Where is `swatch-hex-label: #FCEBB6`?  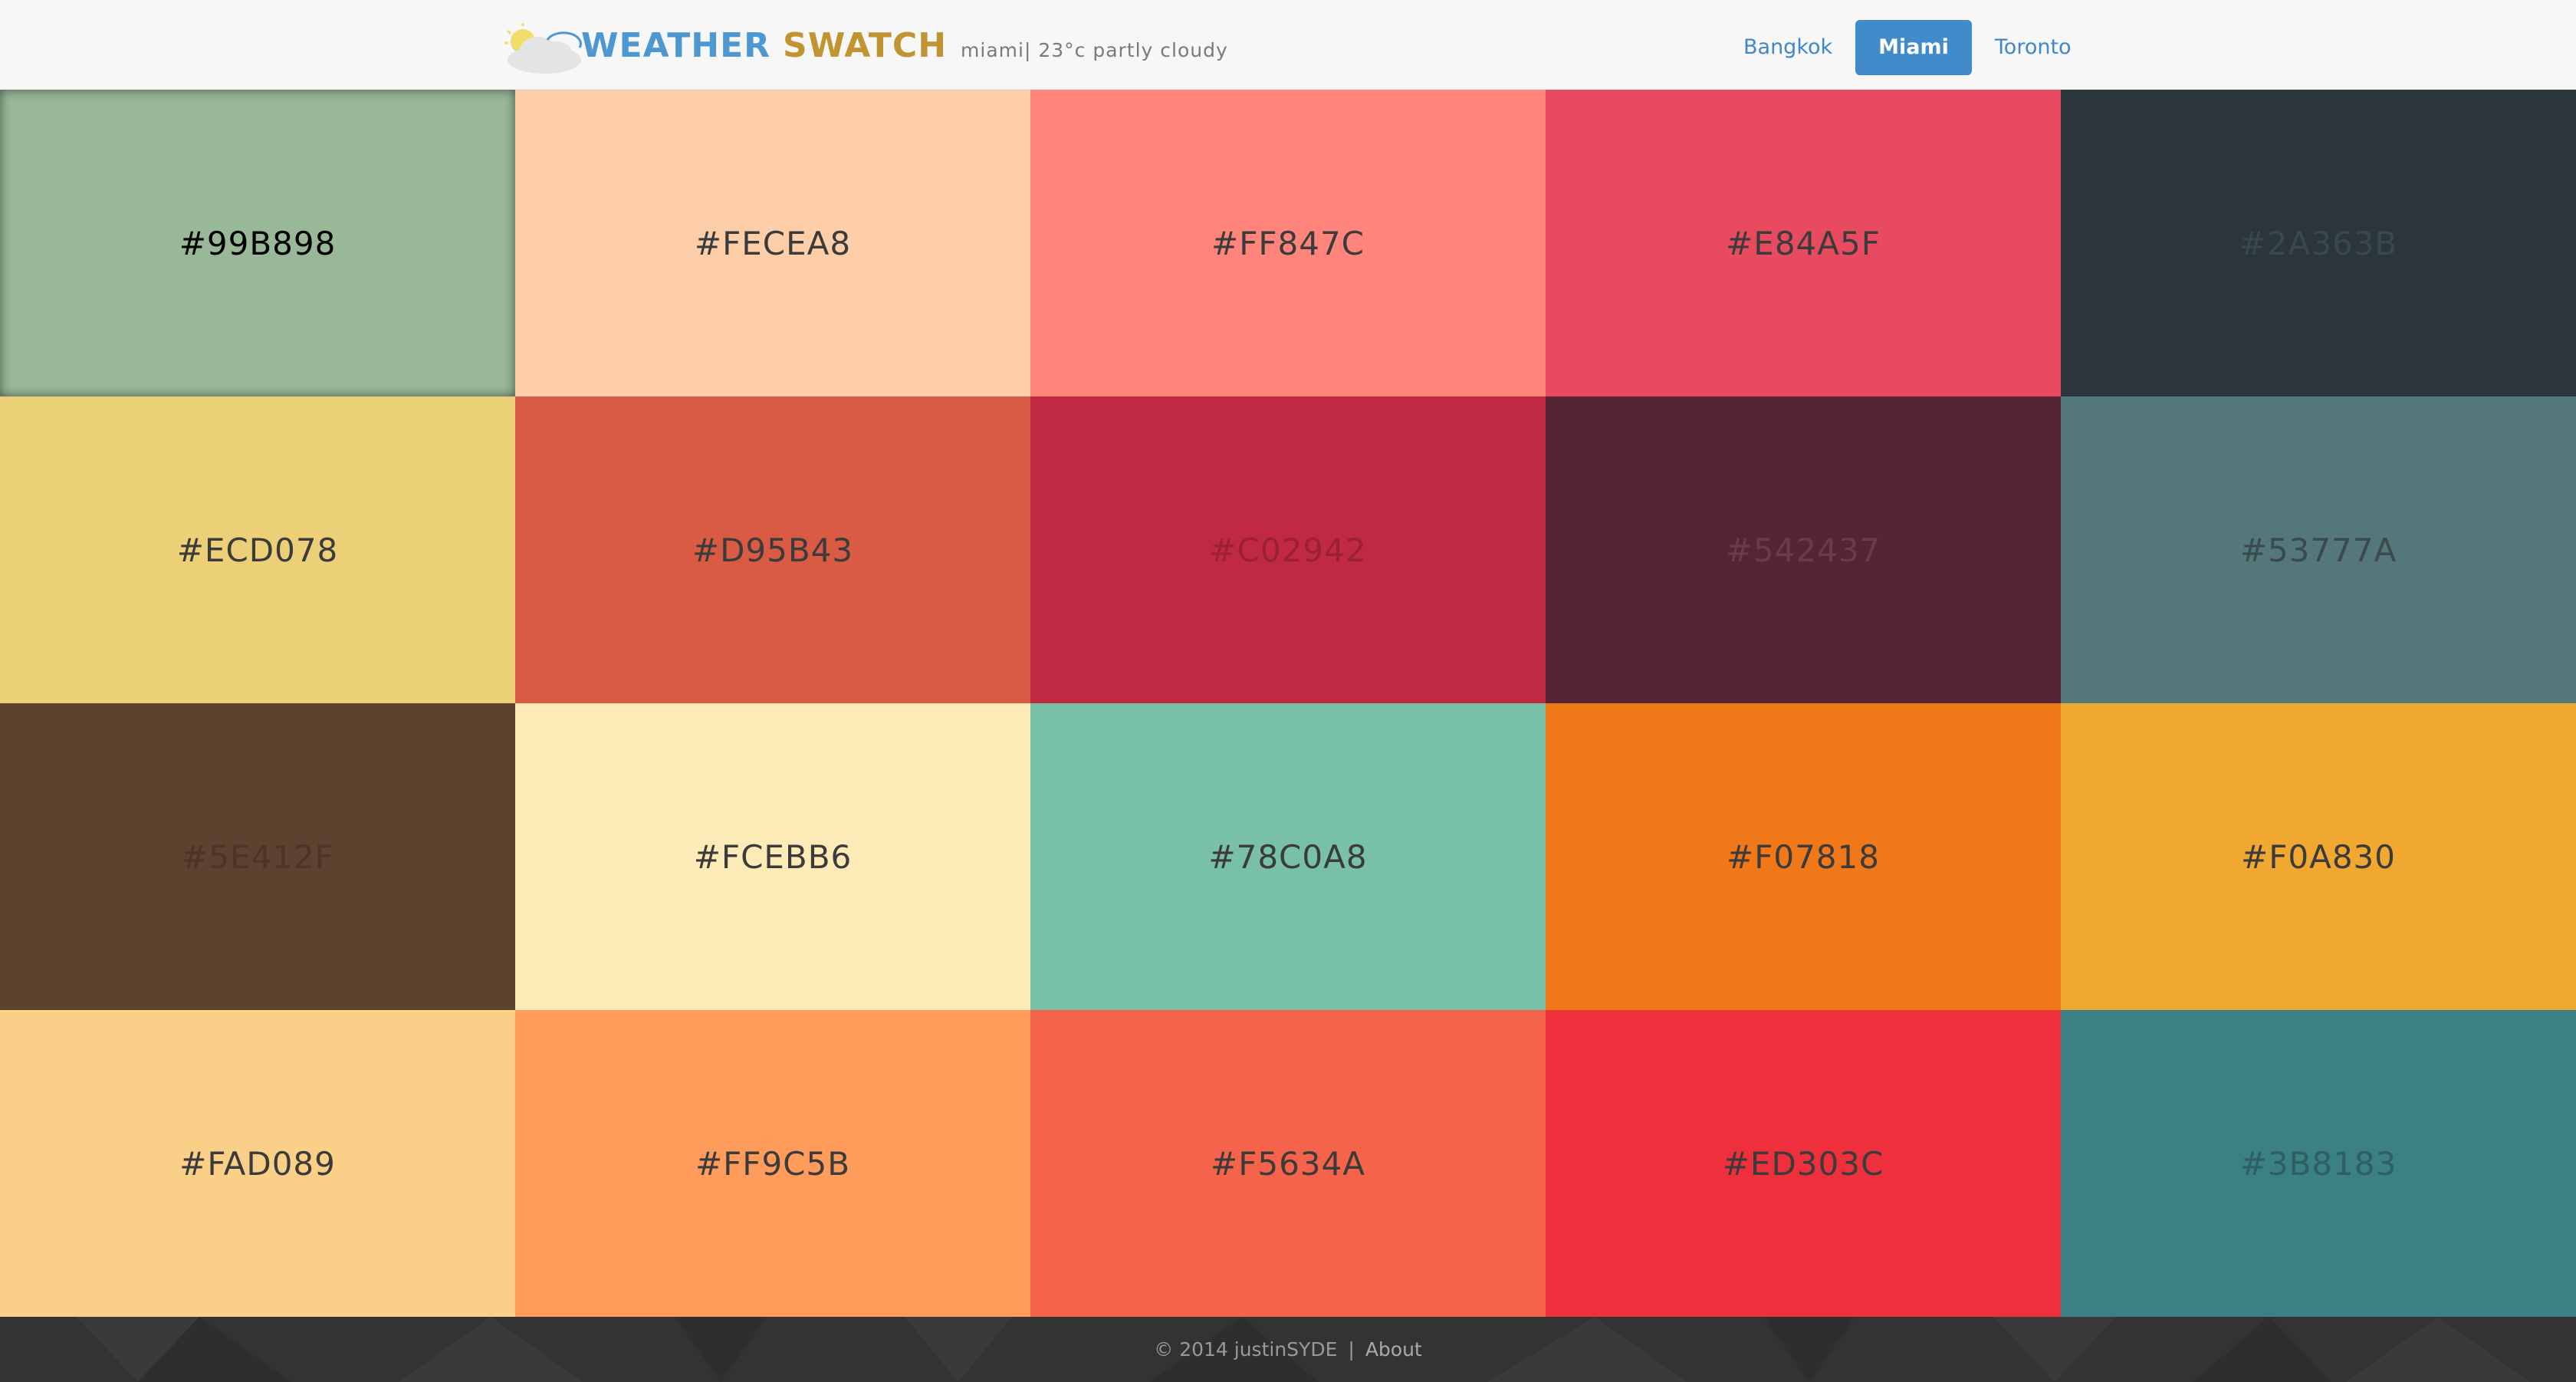
swatch-hex-label: #FCEBB6 is located at coordinates (773, 856).